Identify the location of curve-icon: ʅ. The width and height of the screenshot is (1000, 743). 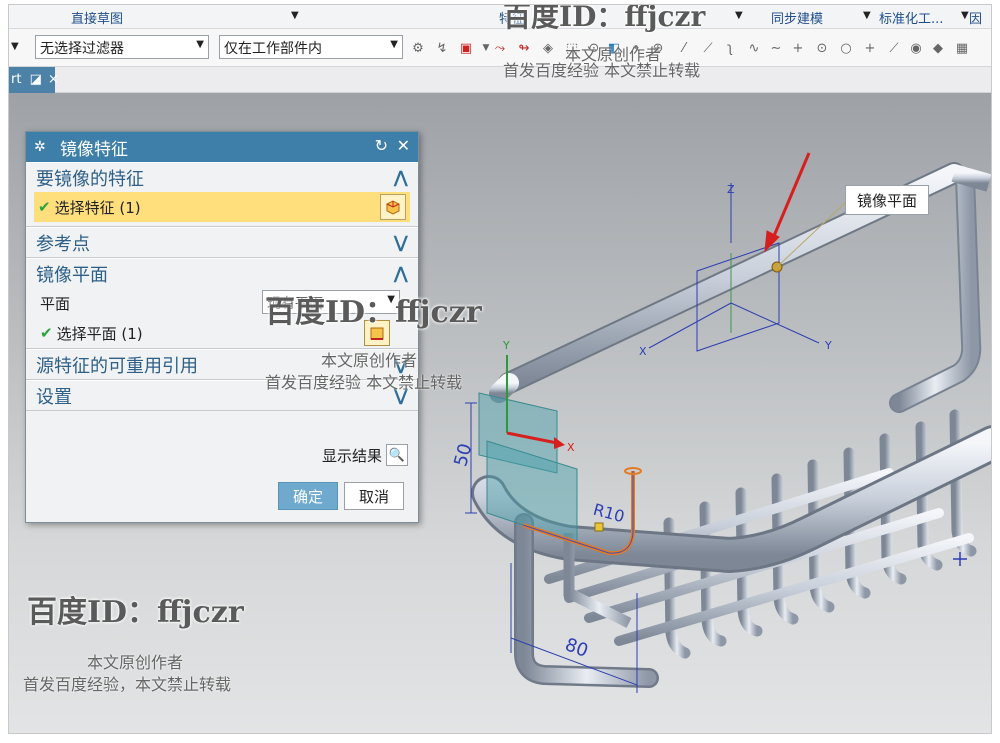
(730, 48).